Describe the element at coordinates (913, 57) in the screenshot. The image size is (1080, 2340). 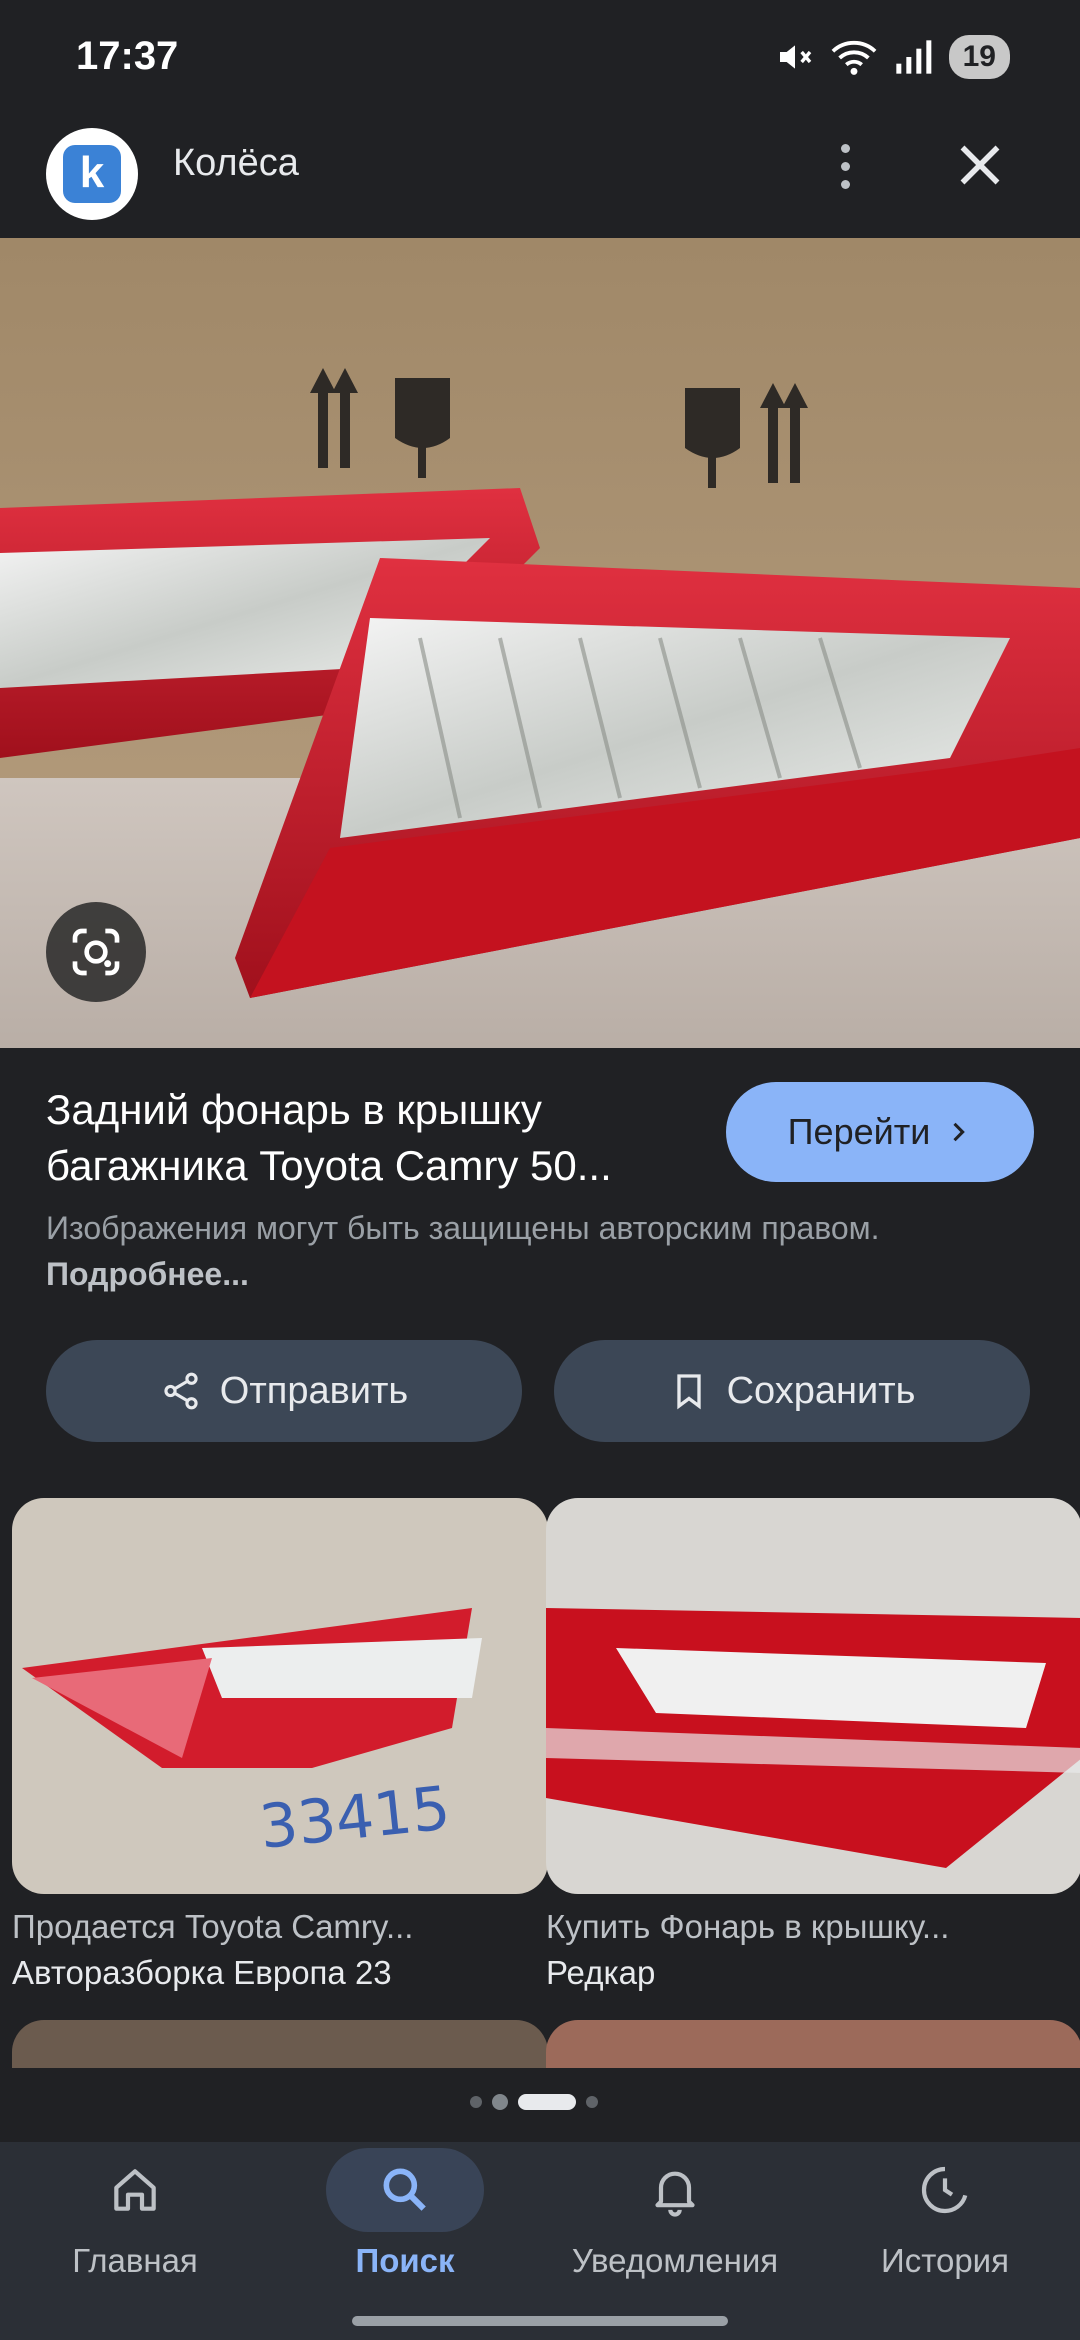
I see `signal-icon` at that location.